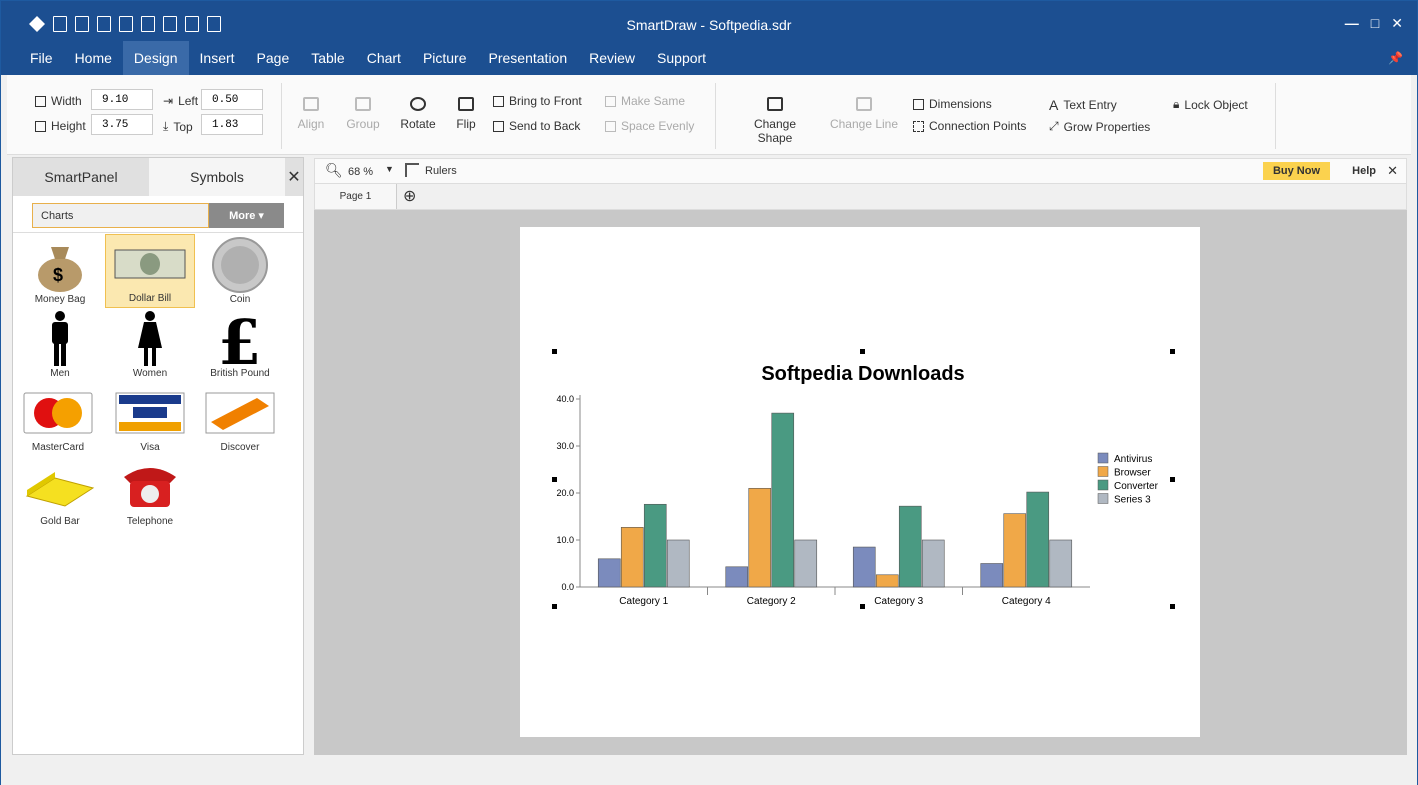 This screenshot has height=785, width=1418. I want to click on coin-icon, so click(240, 265).